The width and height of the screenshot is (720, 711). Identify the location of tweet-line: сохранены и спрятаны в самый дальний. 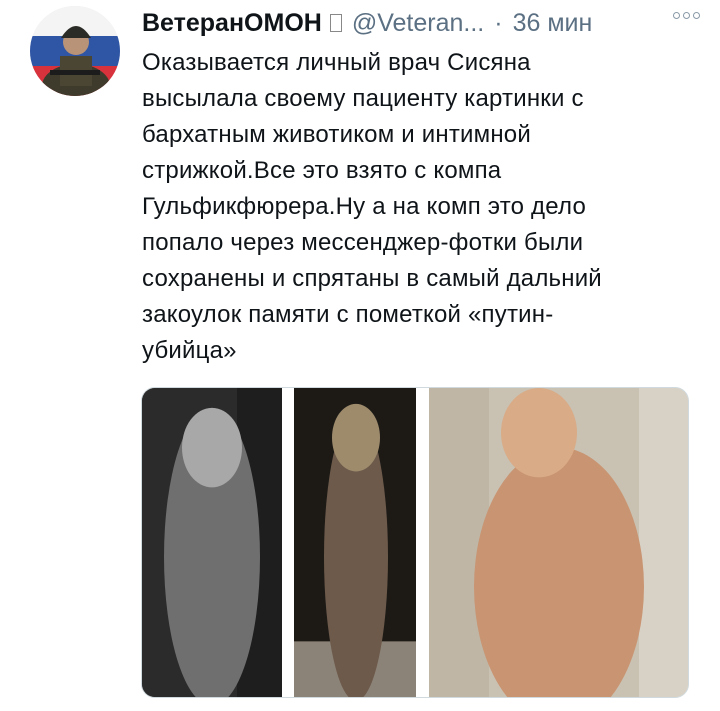
(372, 278).